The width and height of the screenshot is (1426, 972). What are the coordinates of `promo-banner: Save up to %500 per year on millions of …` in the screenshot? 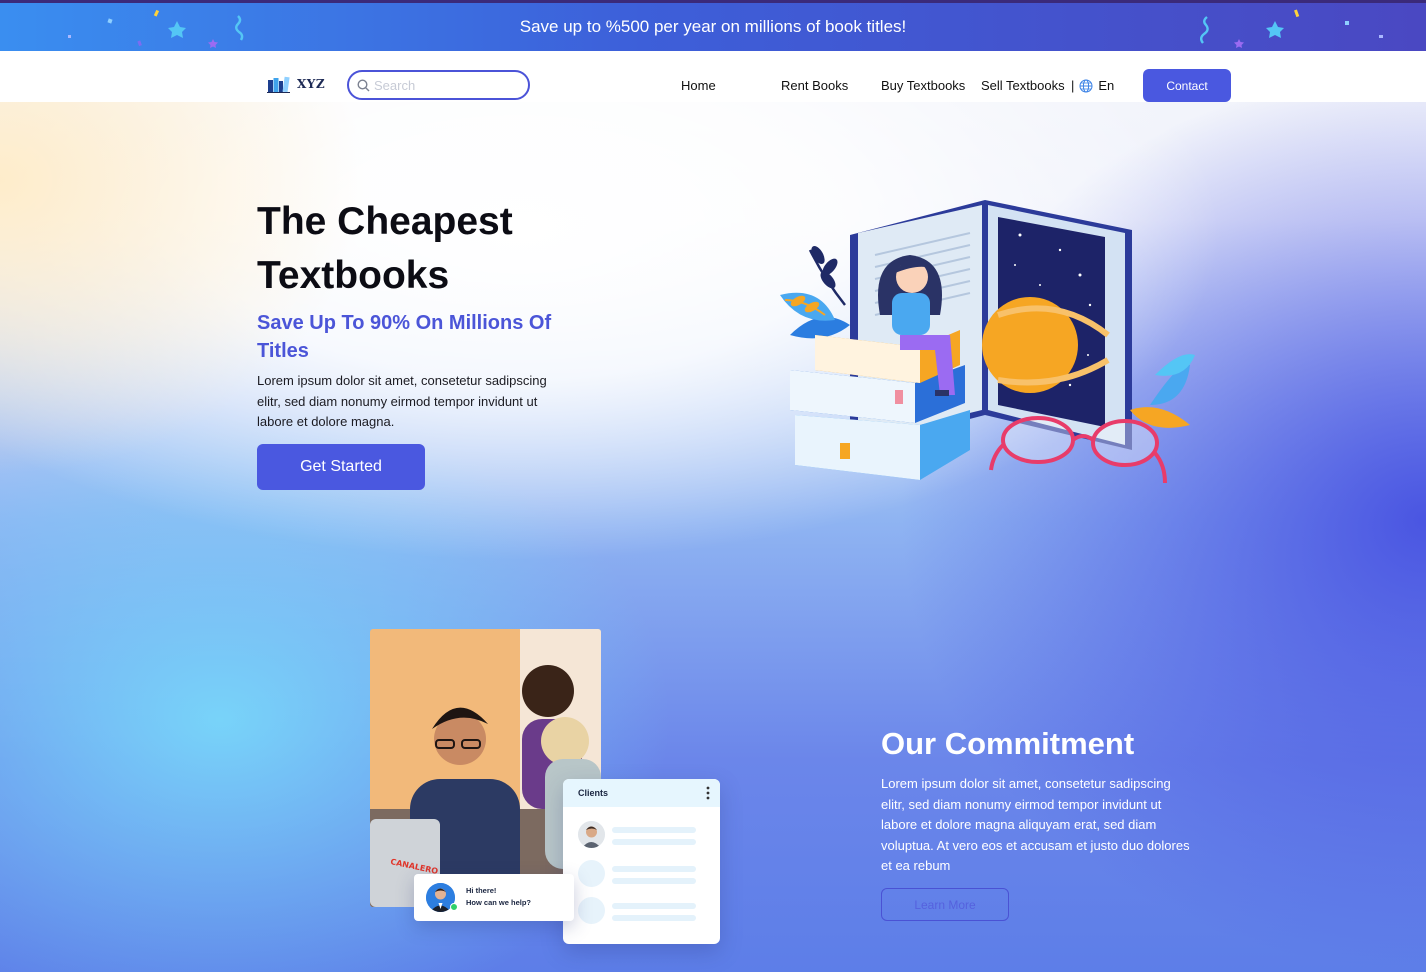 It's located at (713, 25).